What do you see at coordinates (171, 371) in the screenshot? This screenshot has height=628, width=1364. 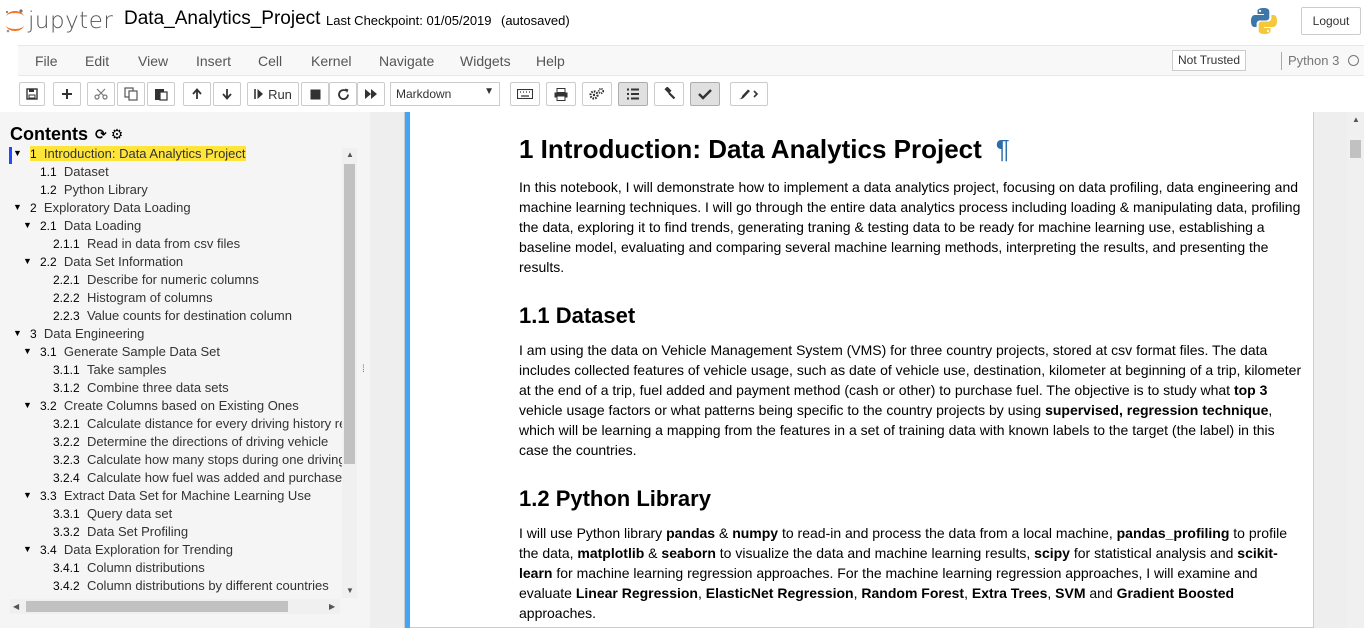 I see `toc-item: 3.1.1 Take samples` at bounding box center [171, 371].